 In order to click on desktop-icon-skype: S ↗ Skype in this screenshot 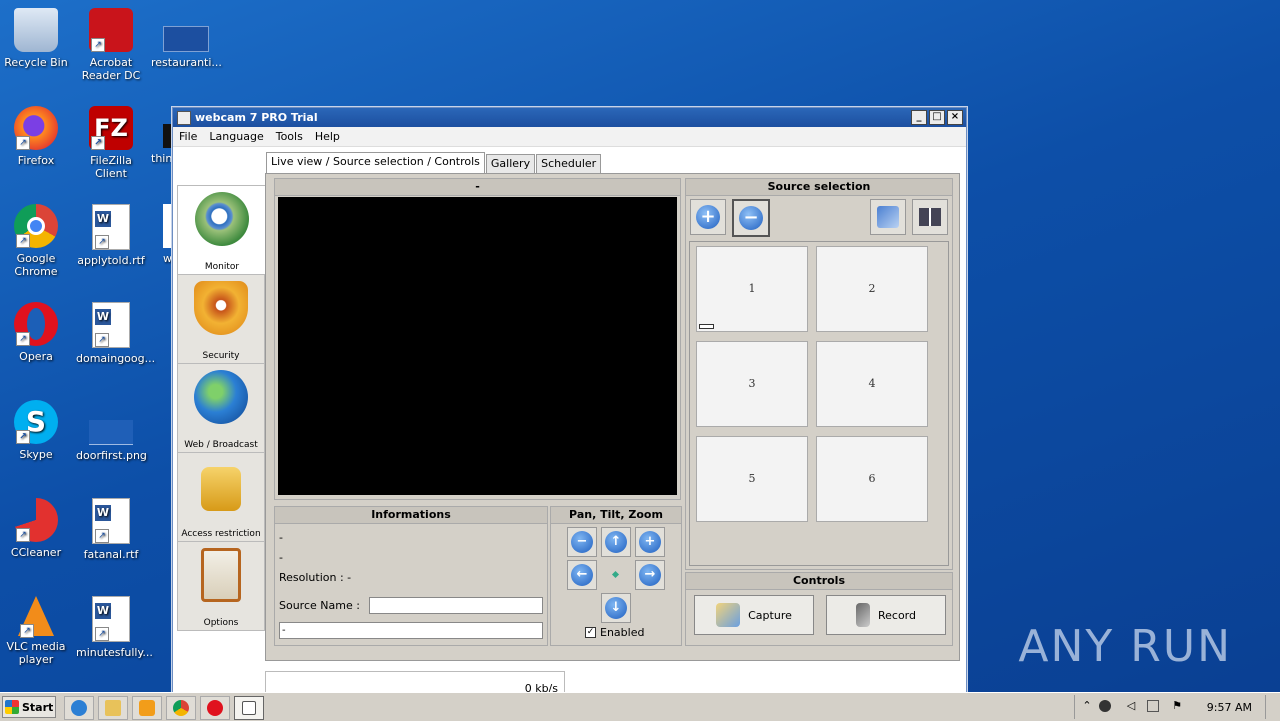, I will do `click(36, 430)`.